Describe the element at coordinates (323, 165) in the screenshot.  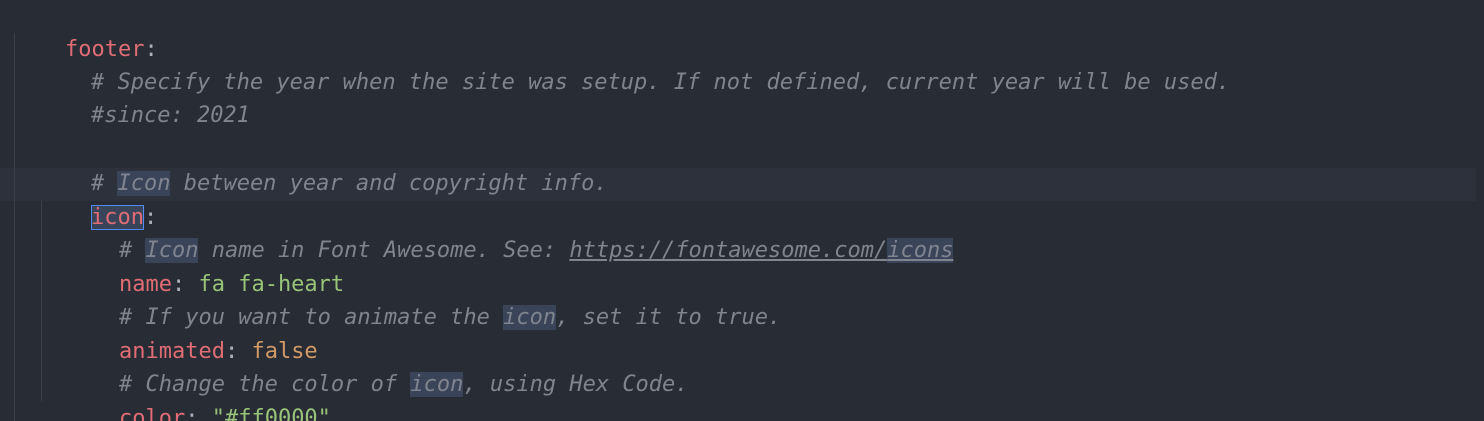
I see `code-line-5: # Icon between year and copyright info.` at that location.